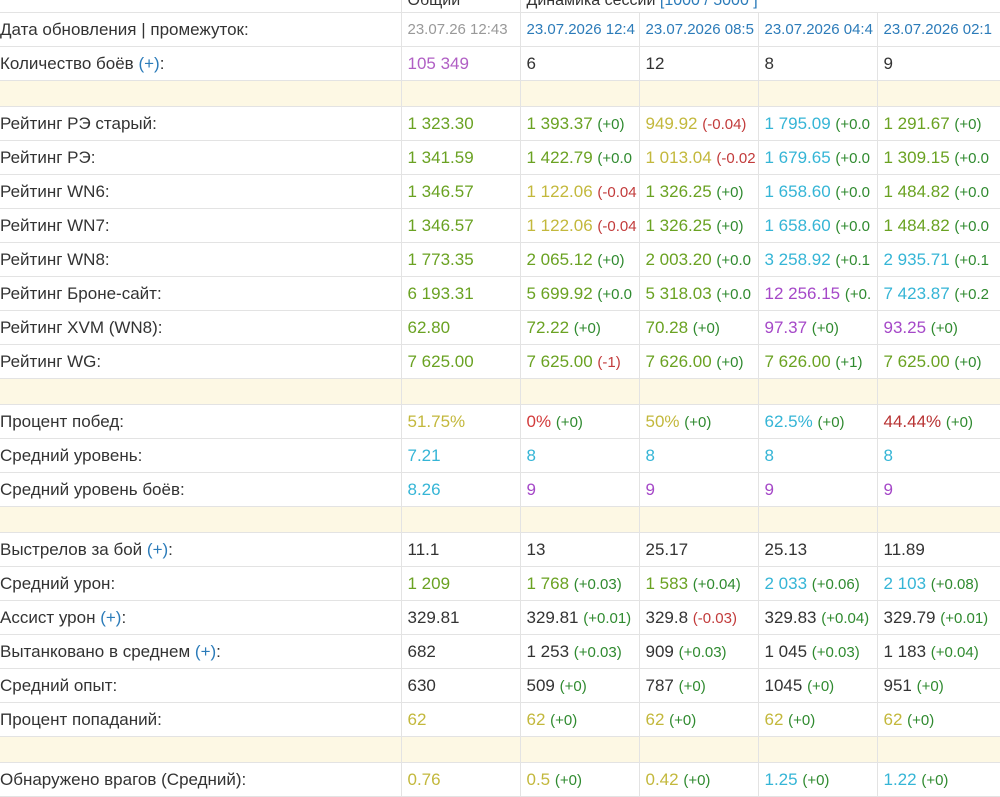  Describe the element at coordinates (460, 293) in the screenshot. I see `cell-value: 6 193.31` at that location.